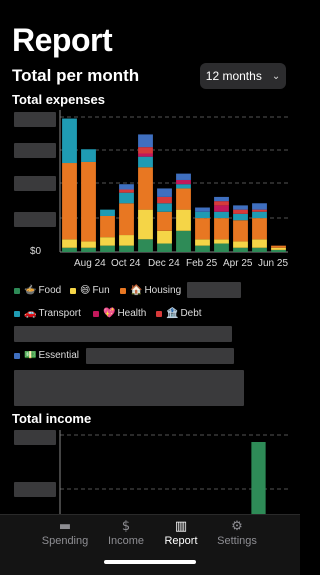 The width and height of the screenshot is (320, 575). I want to click on income-bar, so click(258, 479).